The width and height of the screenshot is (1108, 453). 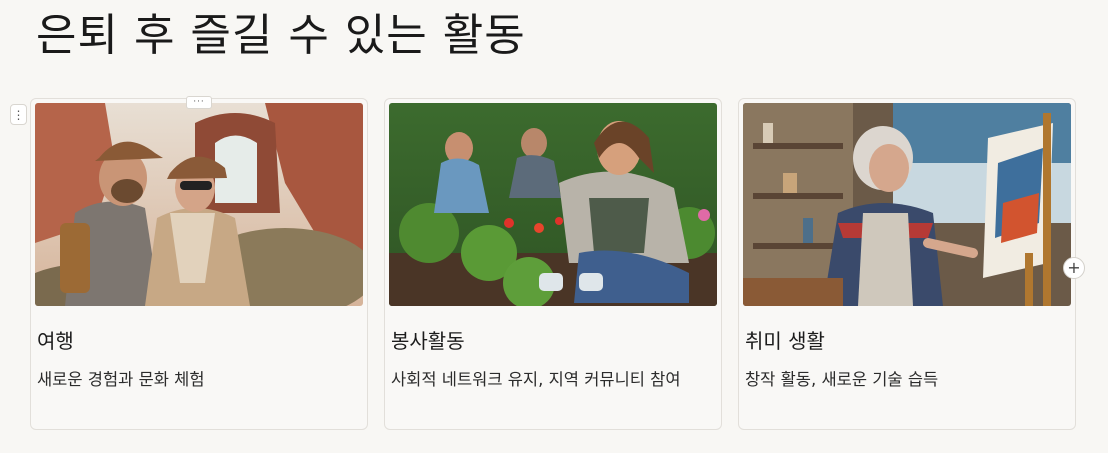 I want to click on add-card-button: +, so click(x=1074, y=268).